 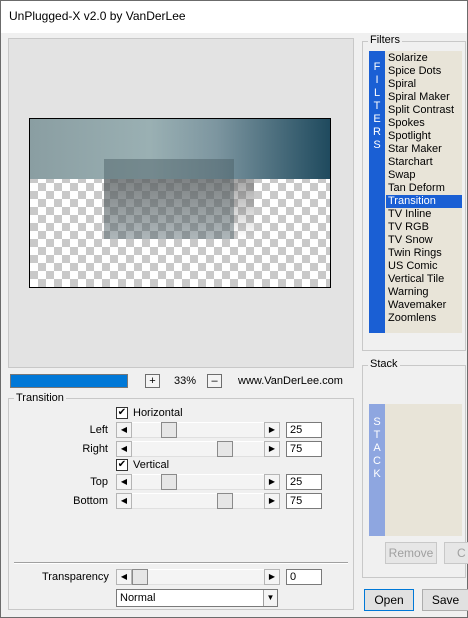 What do you see at coordinates (90, 501) in the screenshot?
I see `bottom-label: Bottom` at bounding box center [90, 501].